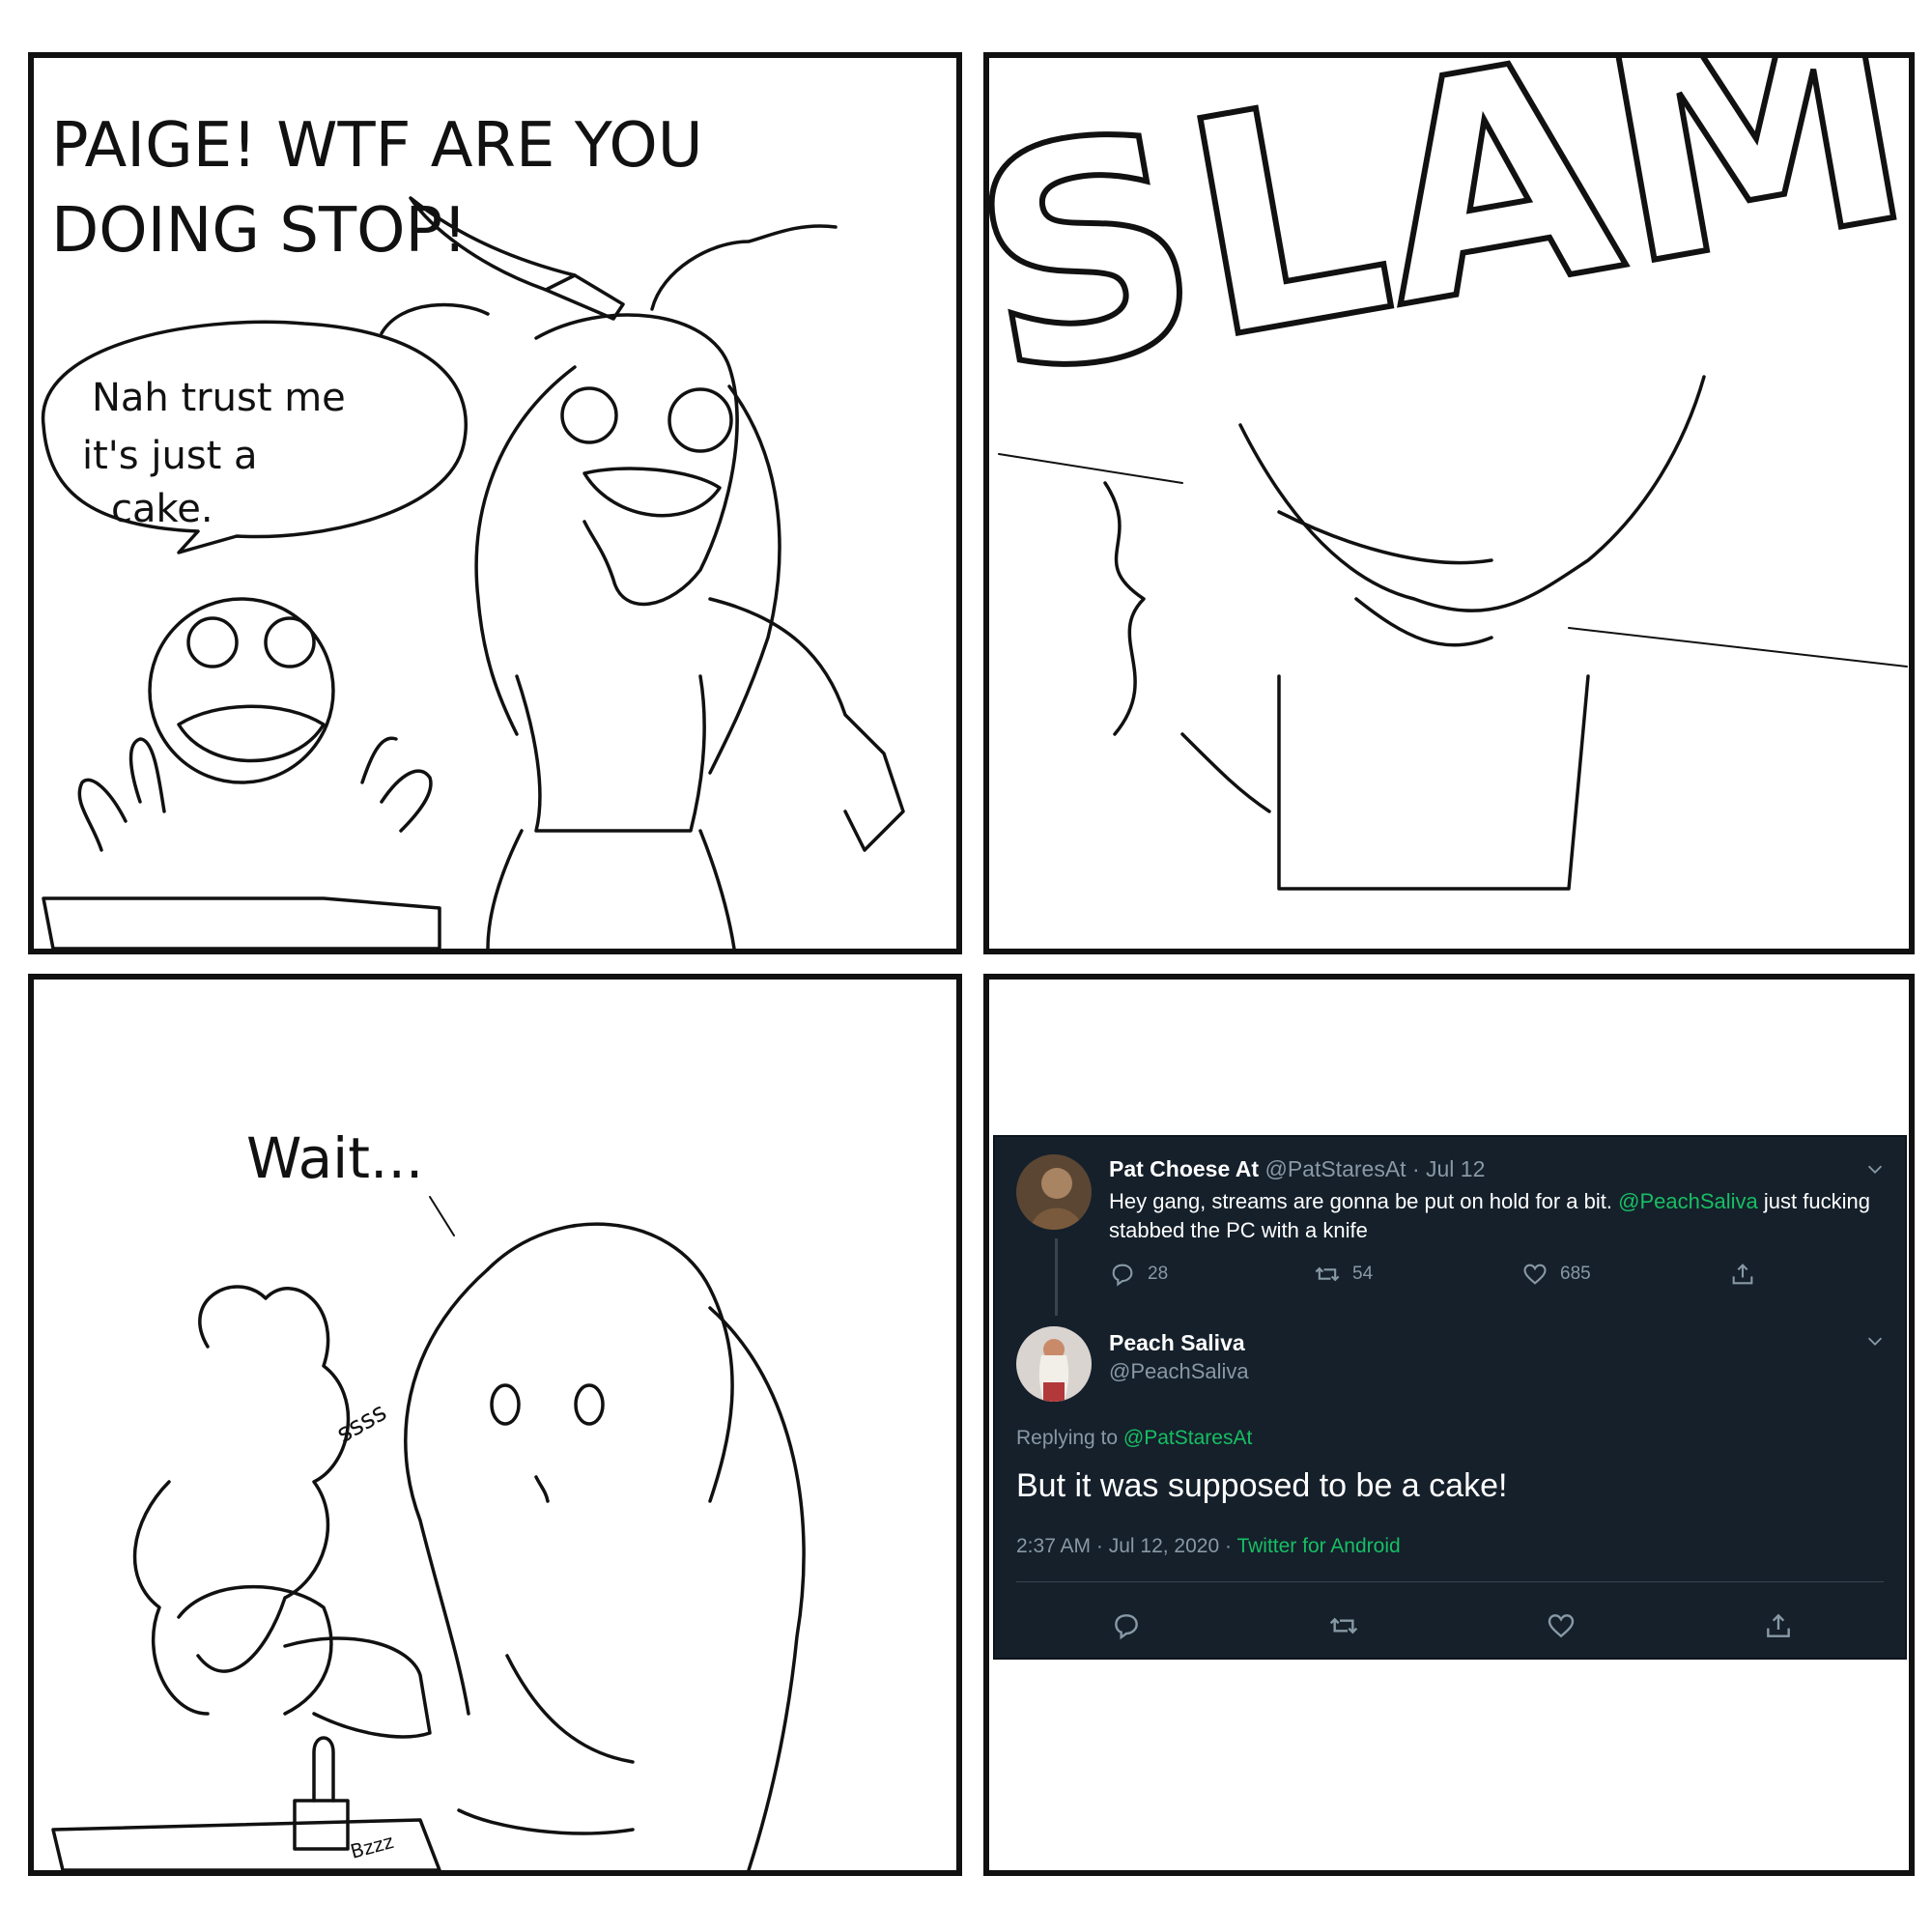 This screenshot has height=1932, width=1932. I want to click on avatar-pat-image, so click(1054, 1192).